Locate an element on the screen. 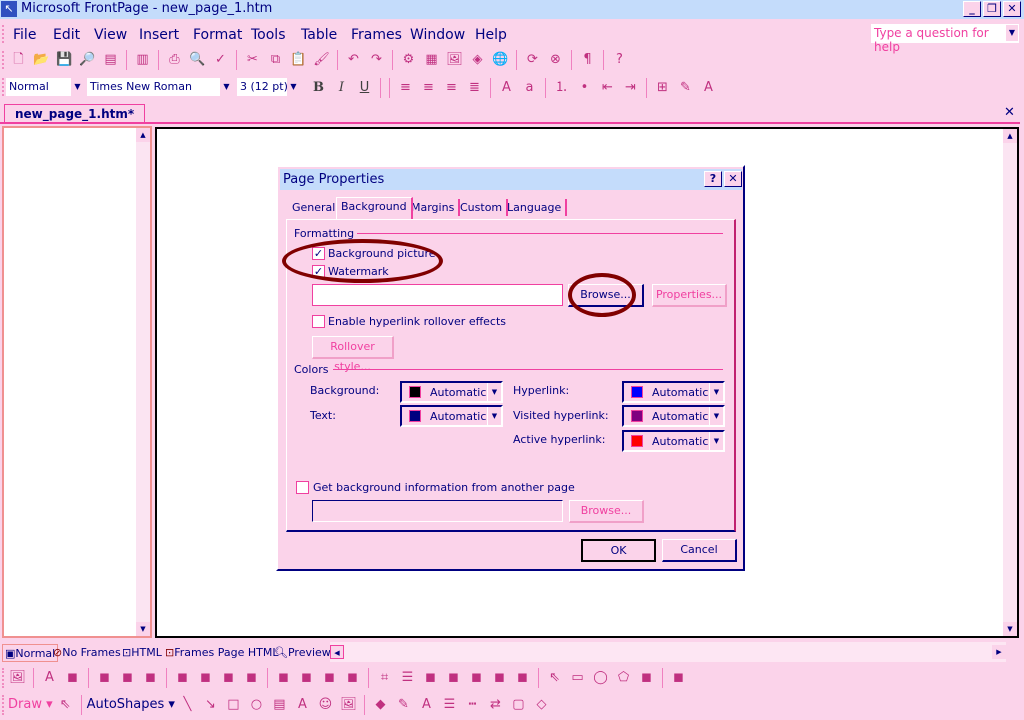 Image resolution: width=1024 pixels, height=720 pixels. italic-button: I is located at coordinates (341, 87).